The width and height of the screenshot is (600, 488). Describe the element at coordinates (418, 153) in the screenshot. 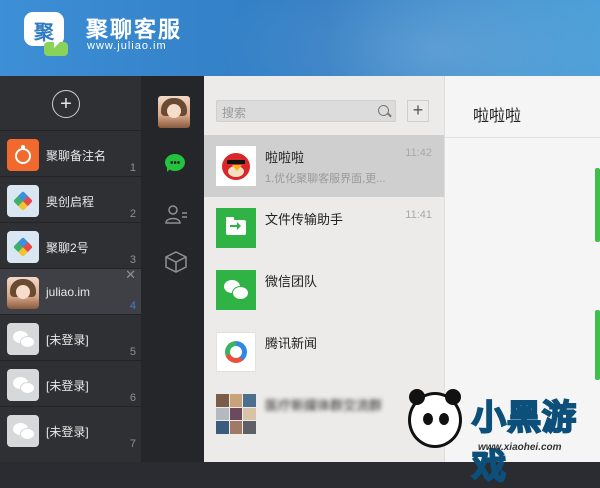

I see `conversation-time: 11:42` at that location.